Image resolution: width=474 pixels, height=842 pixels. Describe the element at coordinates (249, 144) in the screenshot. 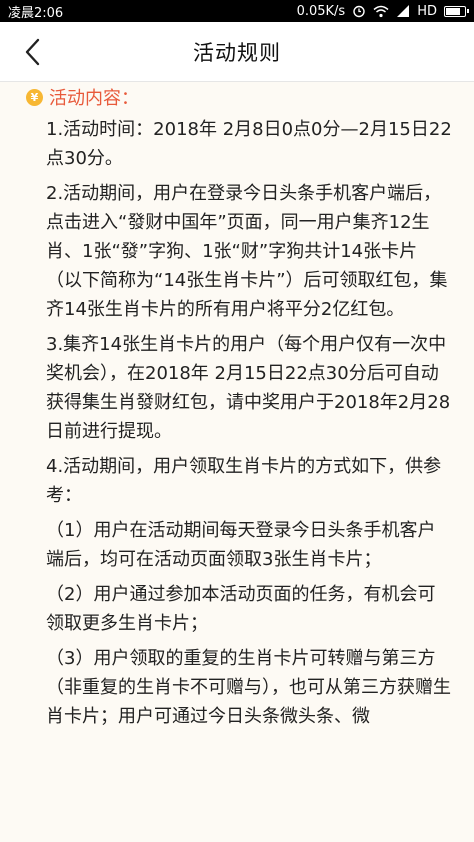

I see `rule-paragraph: 1.活动时间：2018年 2月8日0点0分—2月15日22点30分。` at that location.